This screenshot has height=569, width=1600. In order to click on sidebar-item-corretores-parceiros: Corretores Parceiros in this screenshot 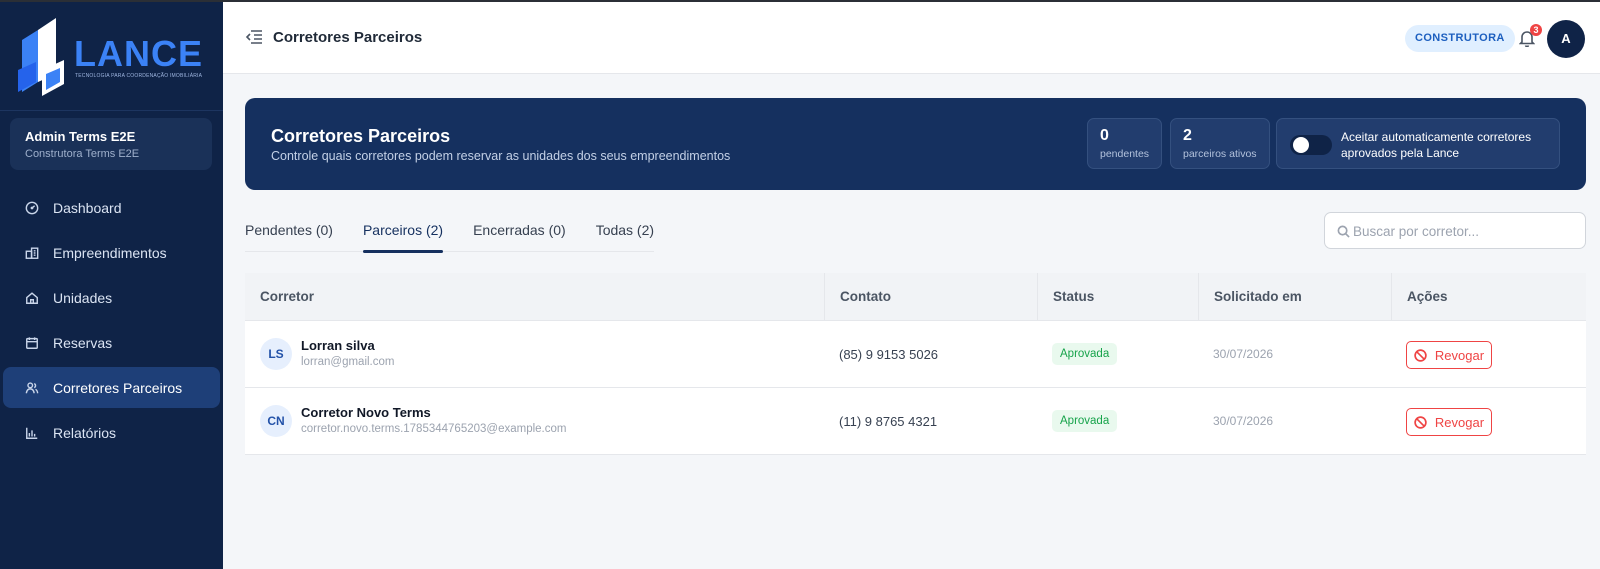, I will do `click(111, 387)`.